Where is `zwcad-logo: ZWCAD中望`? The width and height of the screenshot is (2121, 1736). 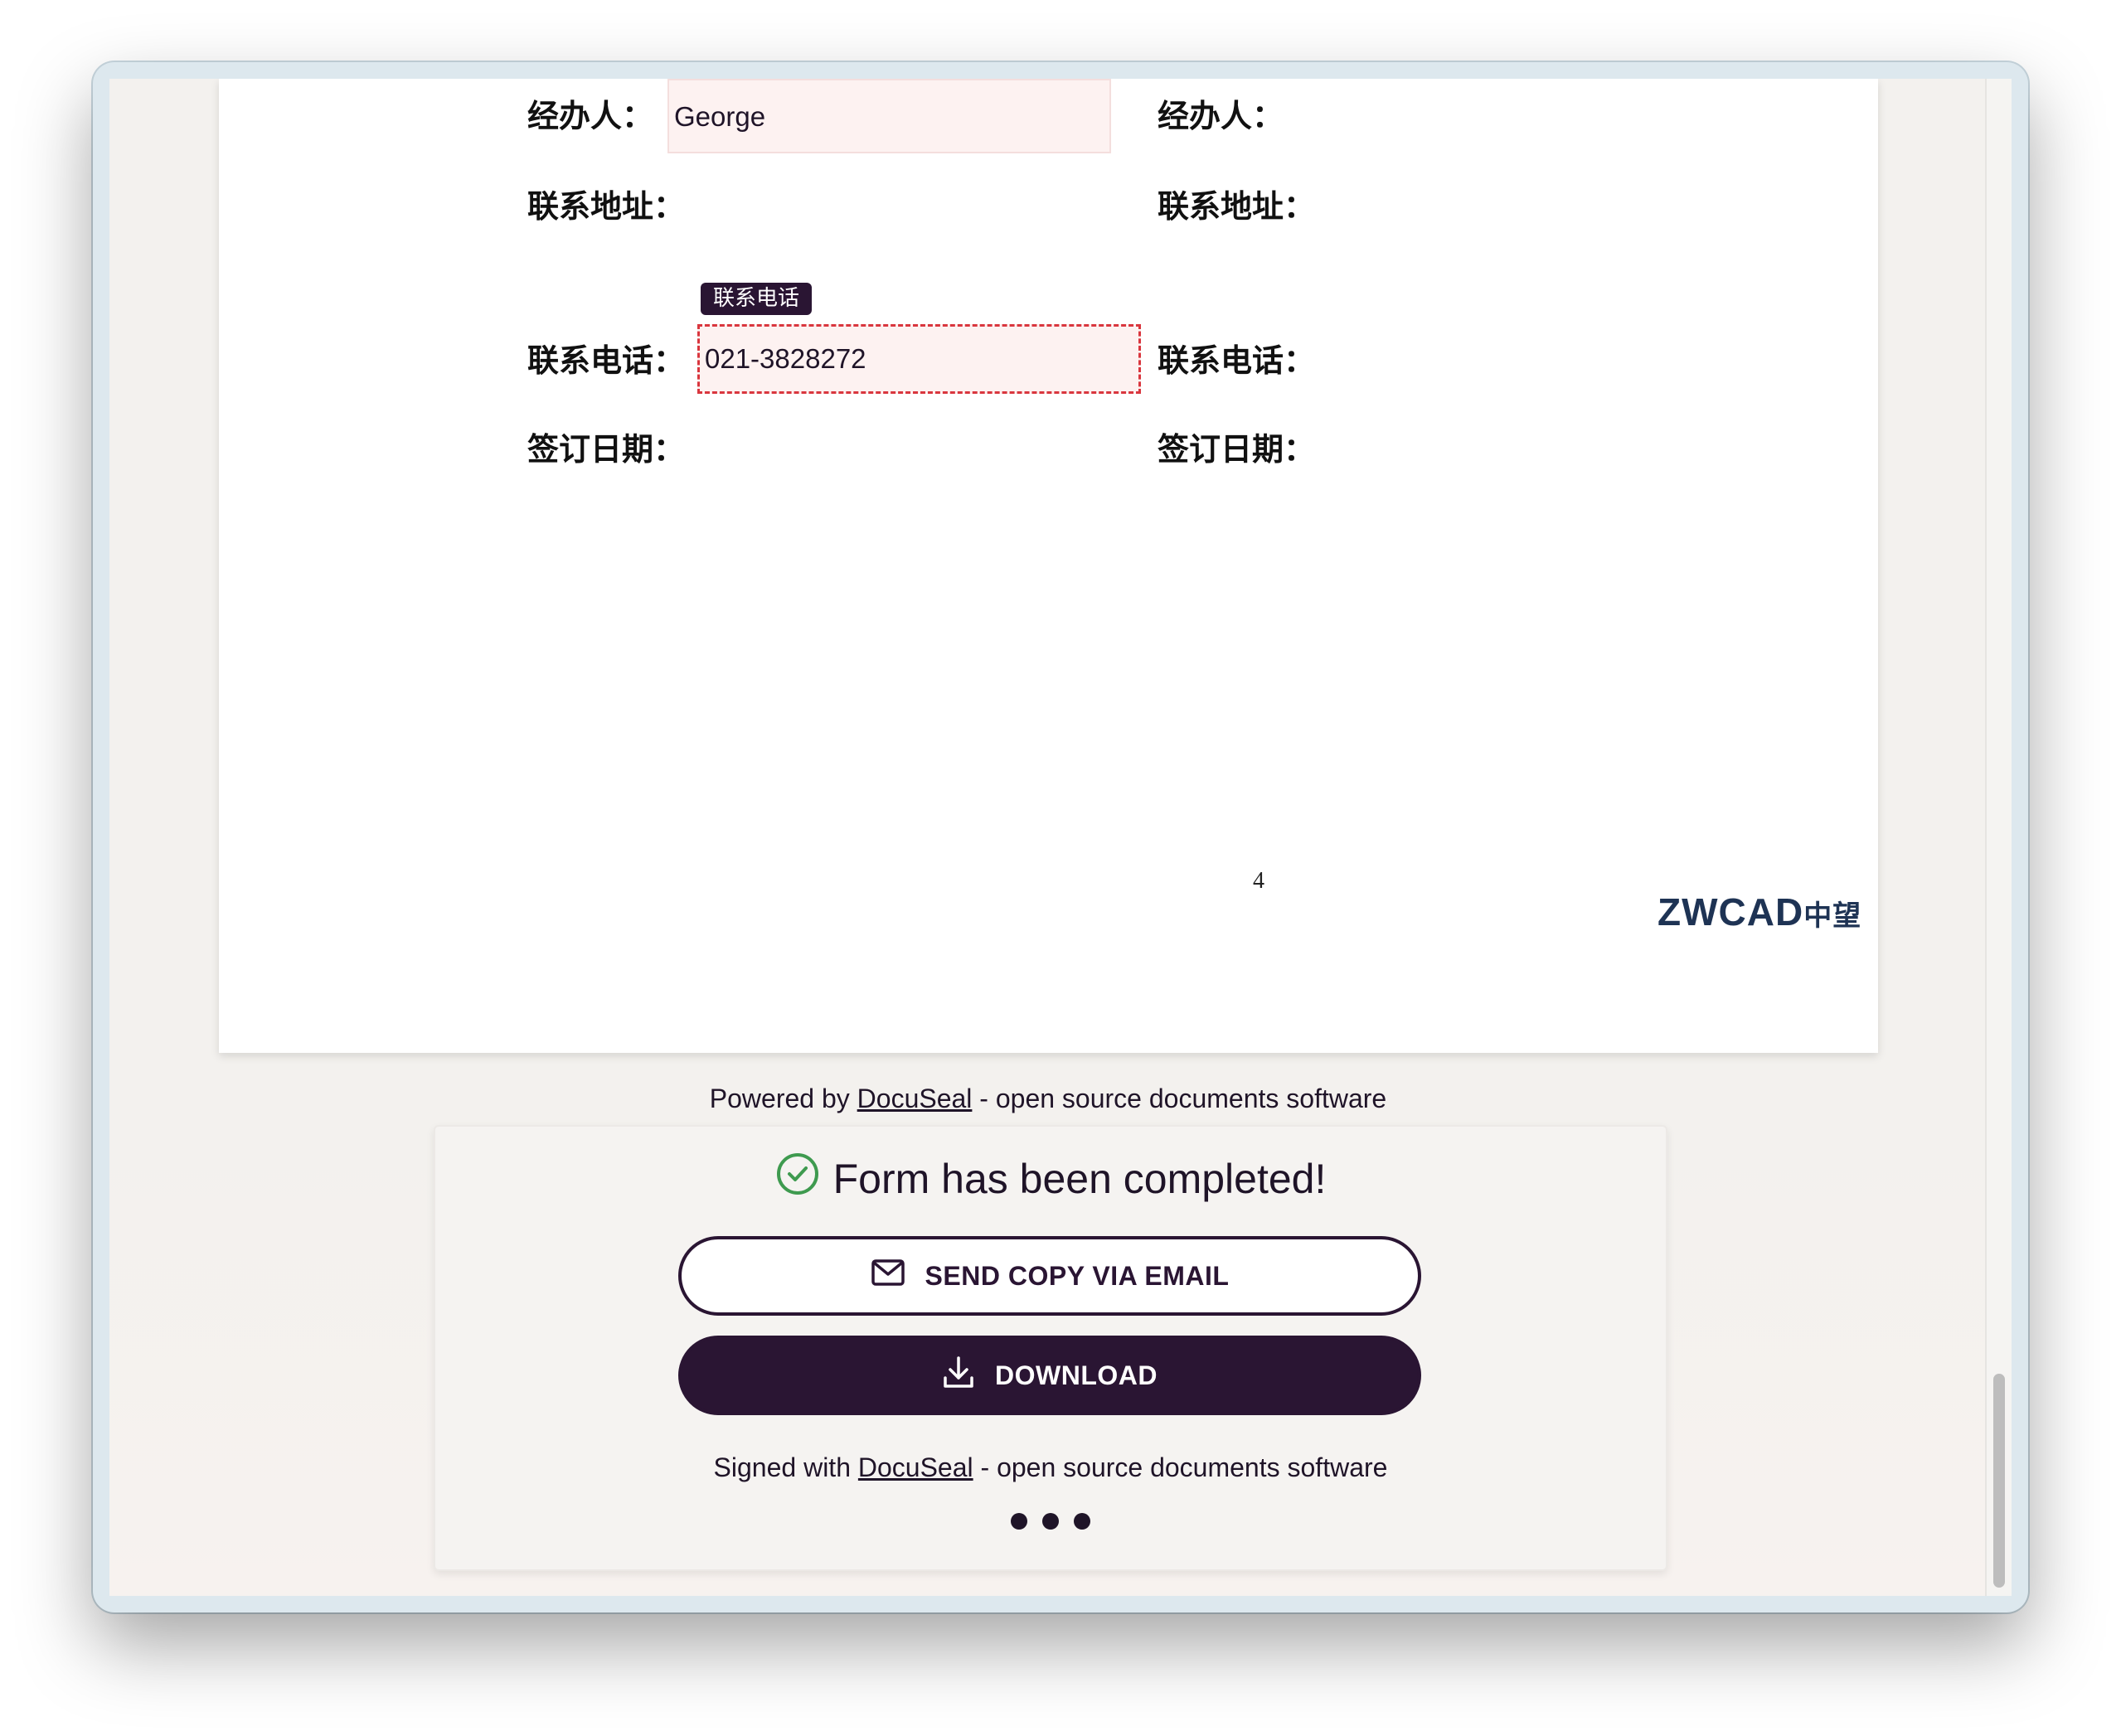
zwcad-logo: ZWCAD中望 is located at coordinates (1759, 912).